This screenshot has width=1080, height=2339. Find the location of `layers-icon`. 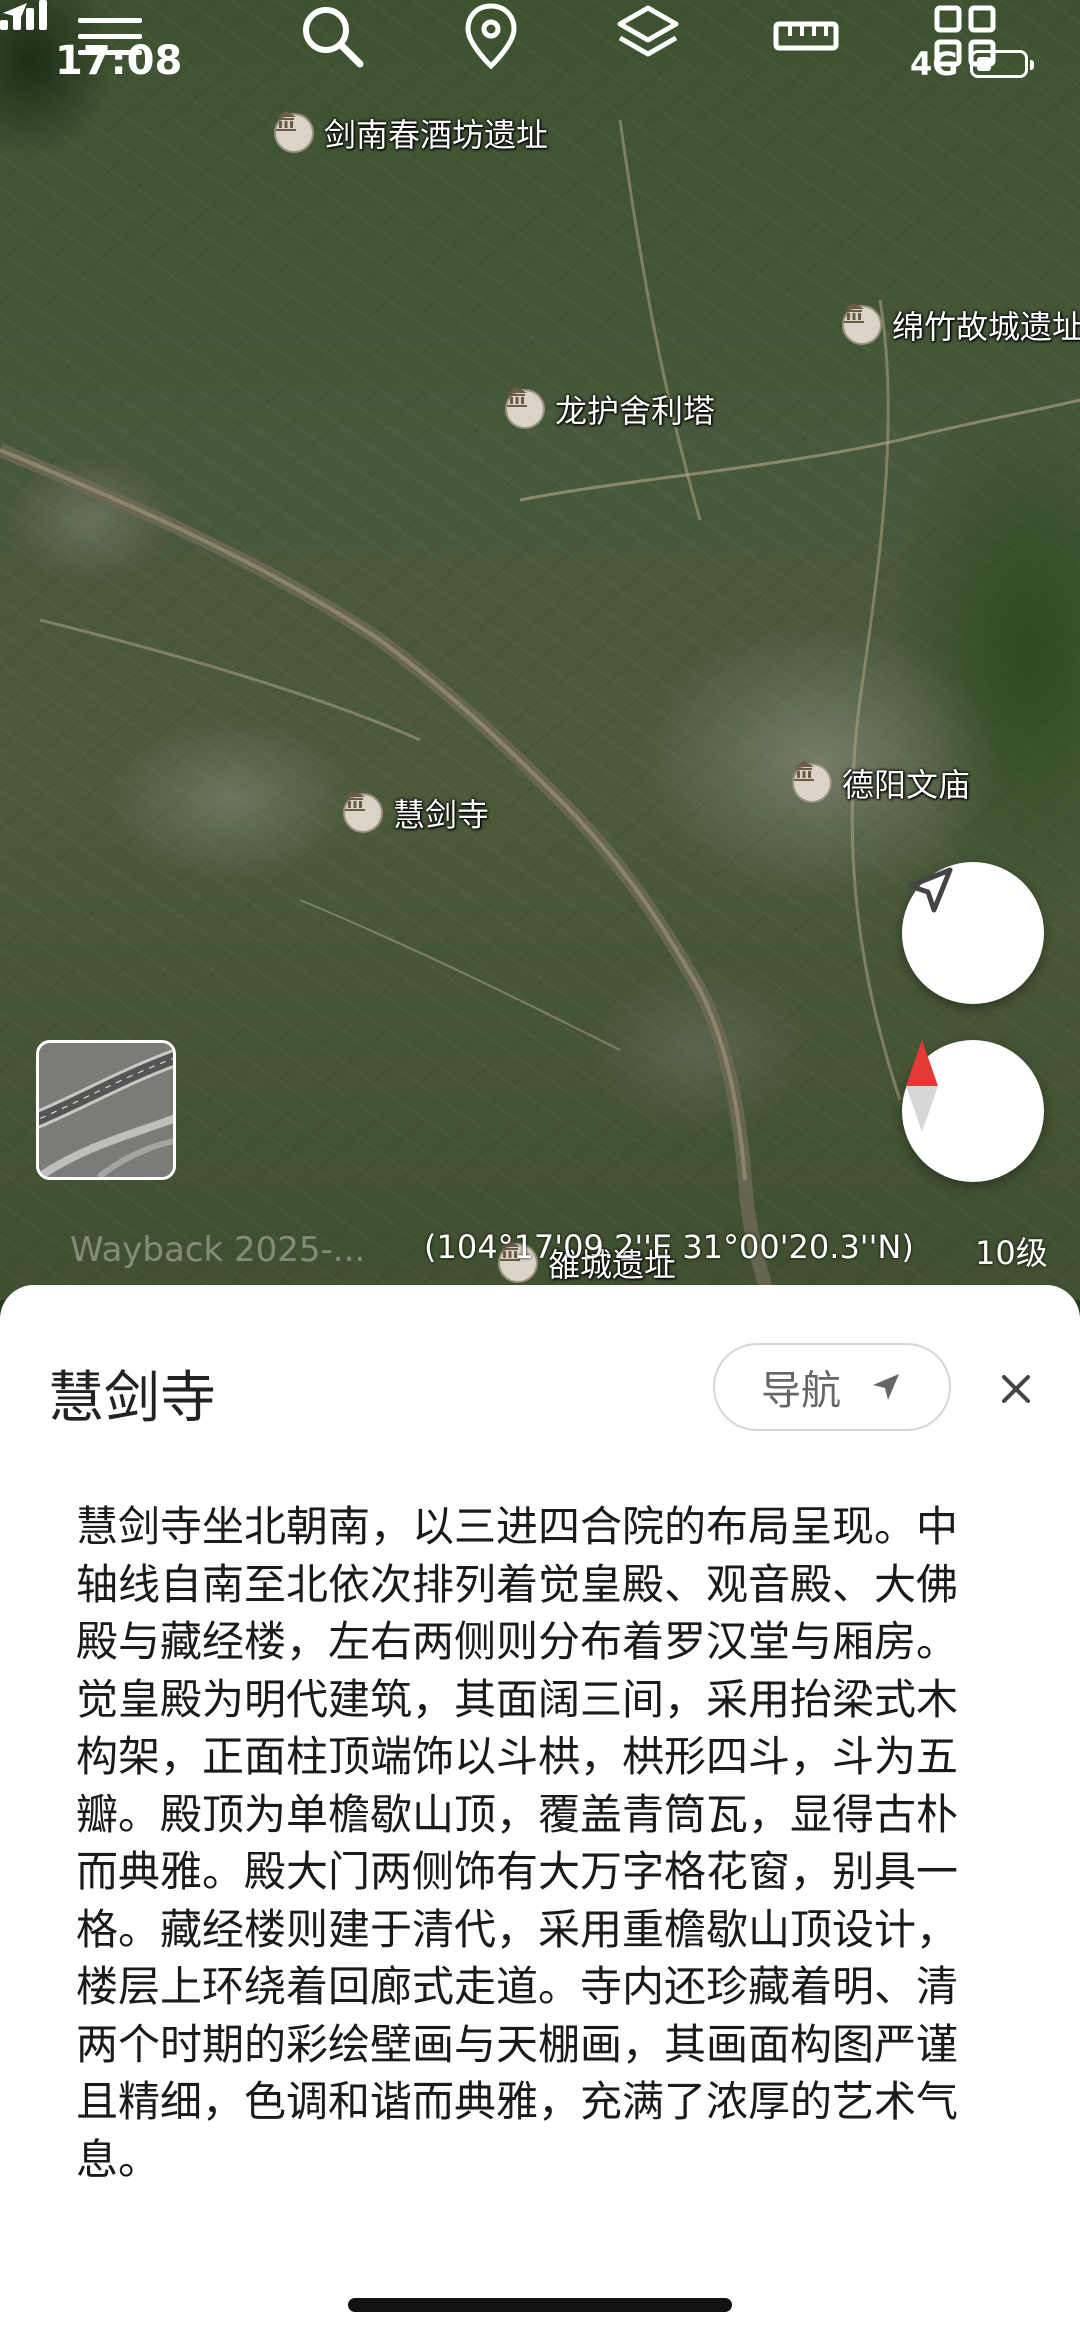

layers-icon is located at coordinates (648, 36).